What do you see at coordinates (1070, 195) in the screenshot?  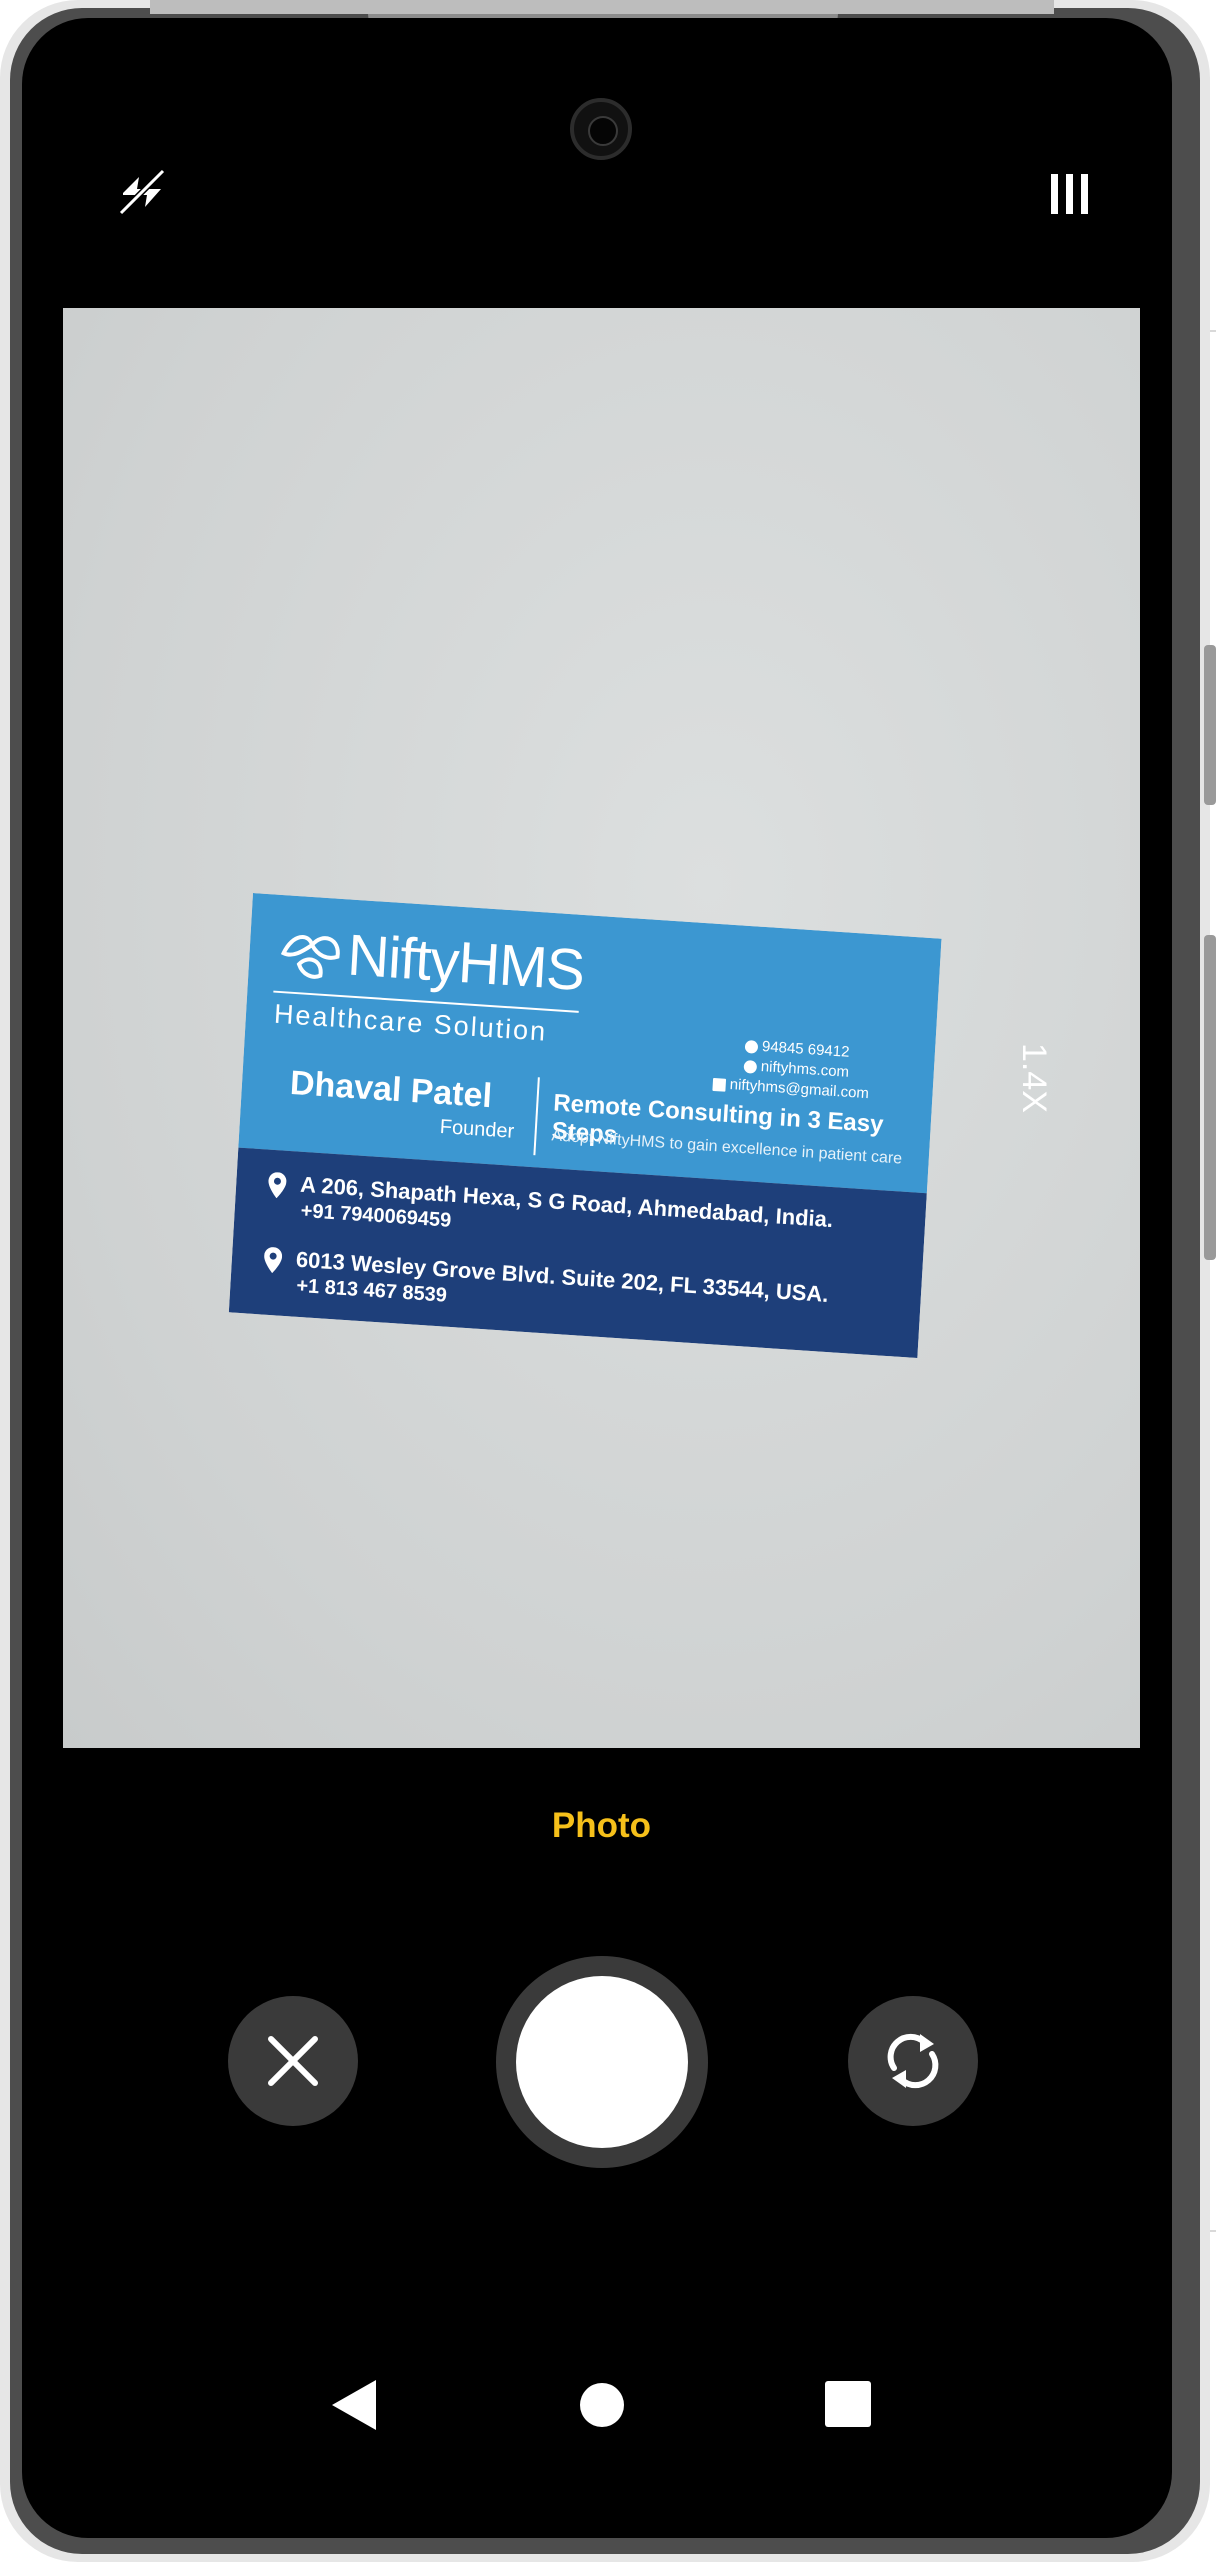 I see `grid-icon` at bounding box center [1070, 195].